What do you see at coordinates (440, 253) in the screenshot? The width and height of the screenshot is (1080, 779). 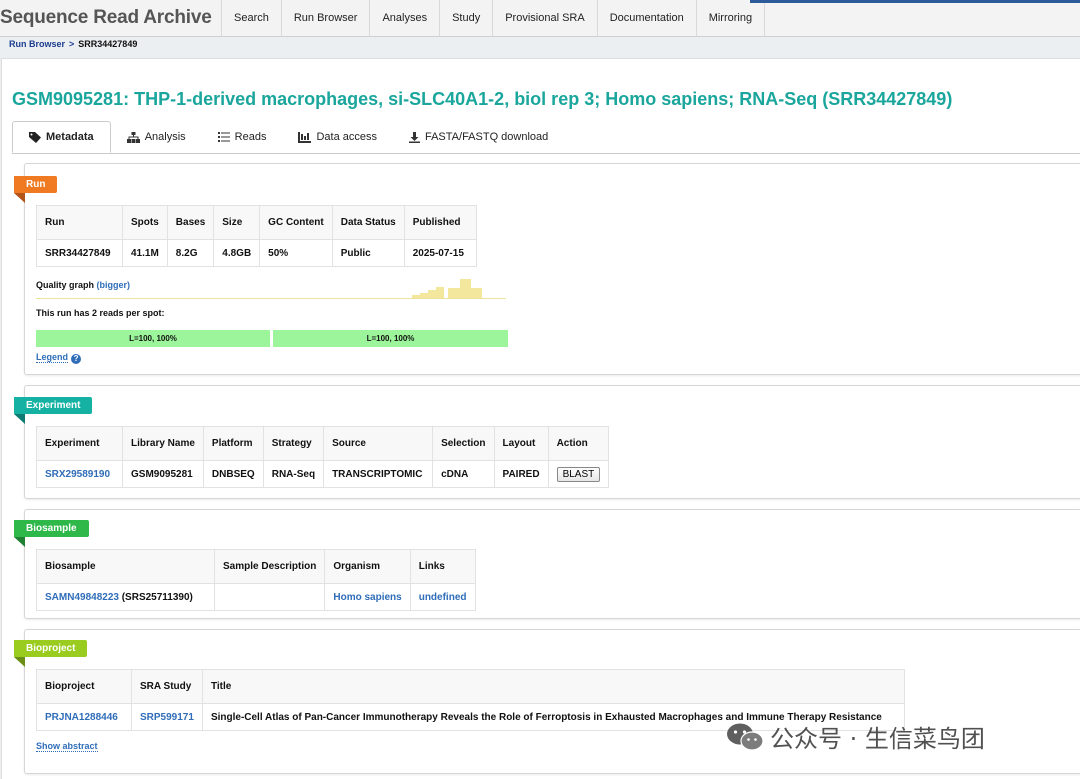 I see `run-published: 2025-07-15` at bounding box center [440, 253].